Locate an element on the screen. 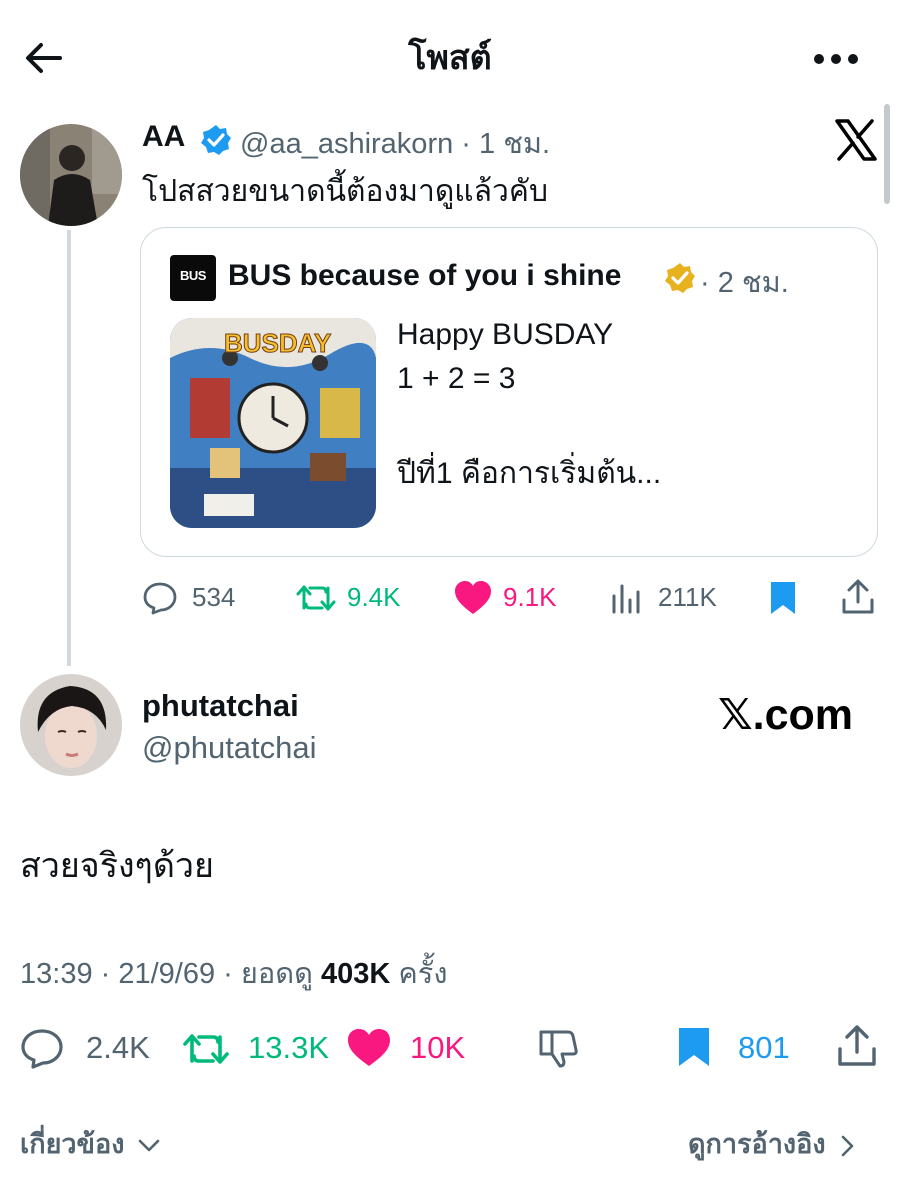 The width and height of the screenshot is (900, 1200). timestamp: 13:39 · 21/9/69 · ยอดดู is located at coordinates (166, 974).